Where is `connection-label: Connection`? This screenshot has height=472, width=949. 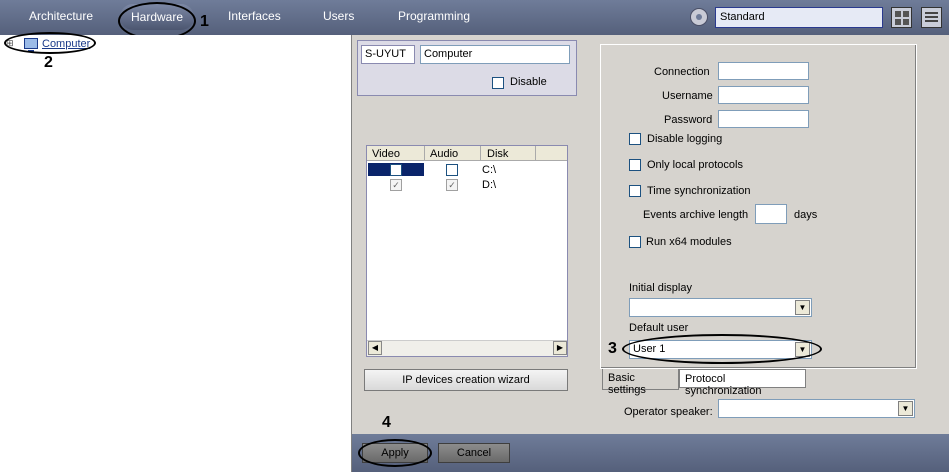 connection-label: Connection is located at coordinates (682, 72).